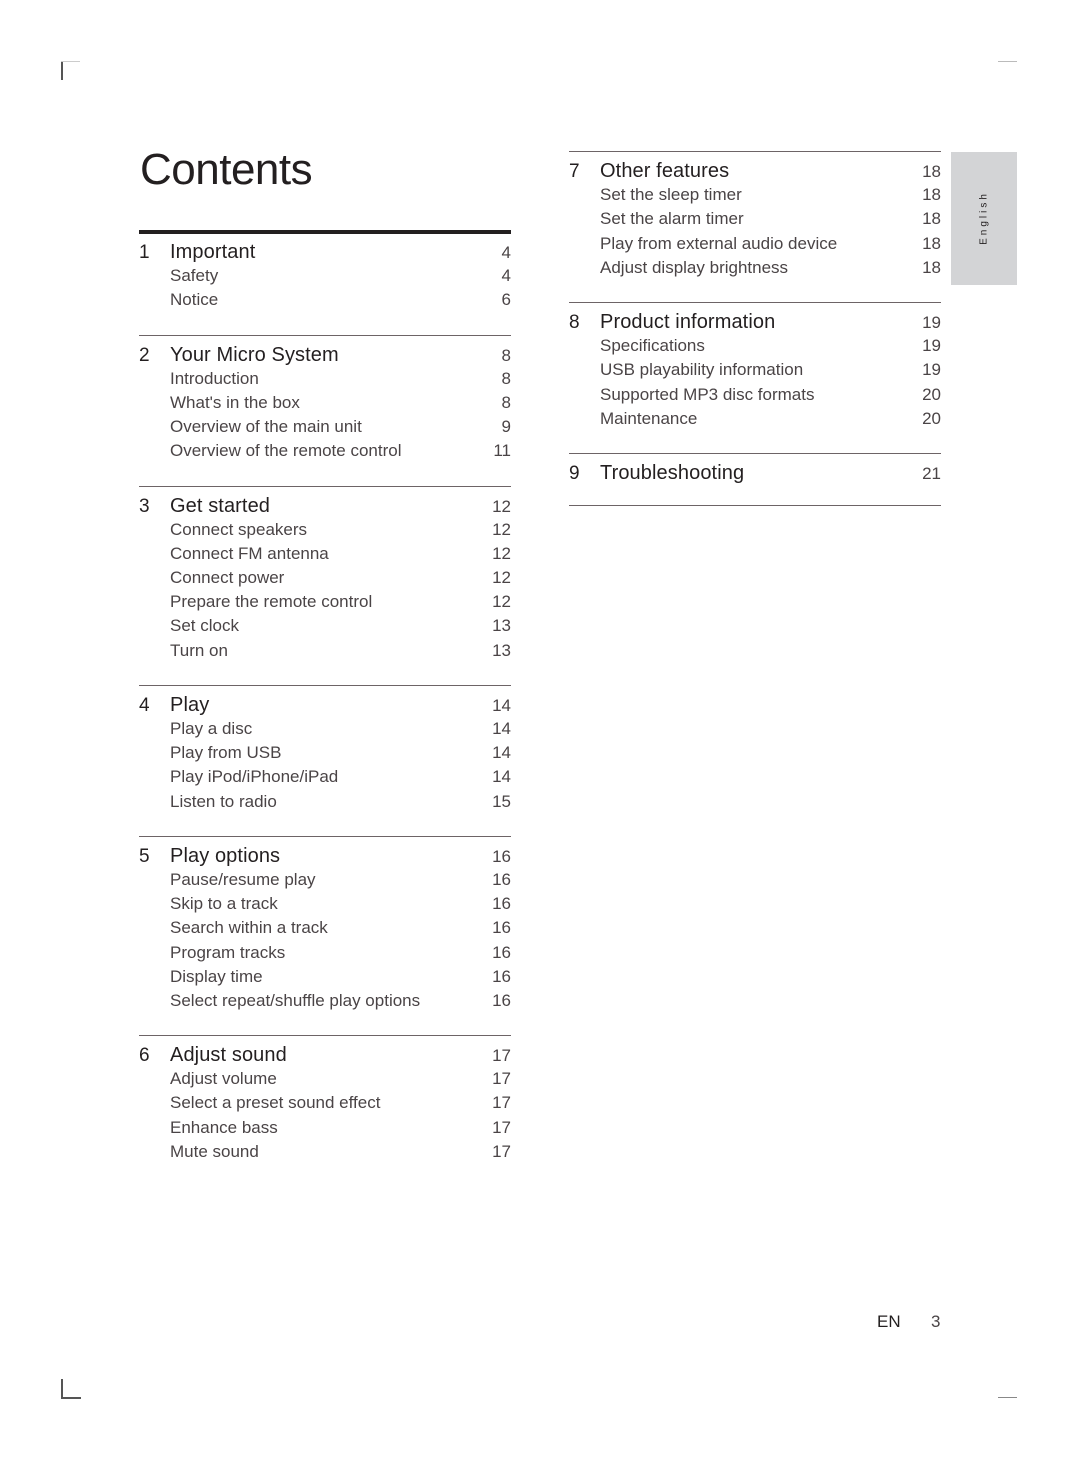 The image size is (1080, 1460). I want to click on toc-chapter-entry: 5 Play options 16, so click(325, 856).